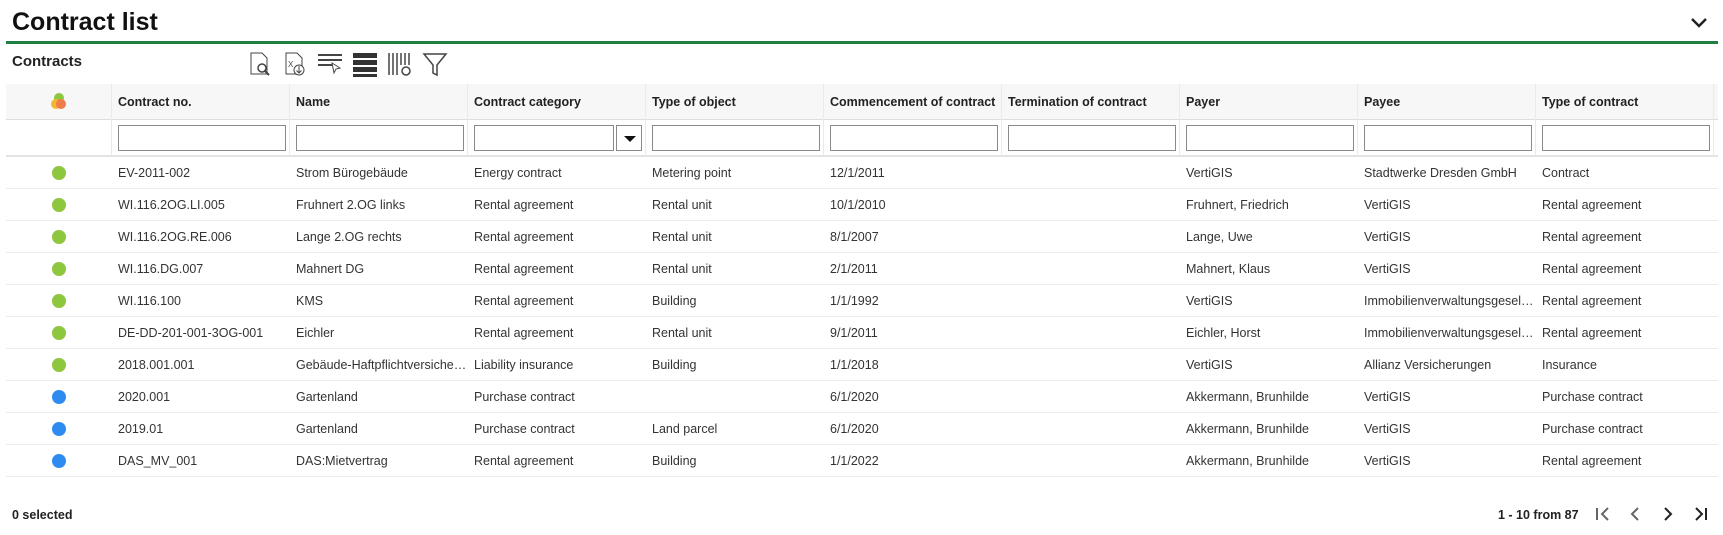  What do you see at coordinates (1447, 102) in the screenshot?
I see `column-header-payee: Payee` at bounding box center [1447, 102].